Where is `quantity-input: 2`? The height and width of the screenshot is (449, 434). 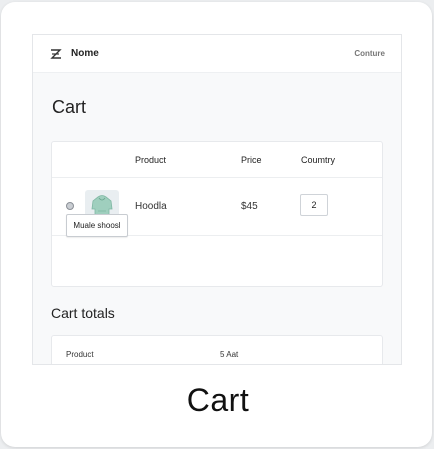
quantity-input: 2 is located at coordinates (314, 205).